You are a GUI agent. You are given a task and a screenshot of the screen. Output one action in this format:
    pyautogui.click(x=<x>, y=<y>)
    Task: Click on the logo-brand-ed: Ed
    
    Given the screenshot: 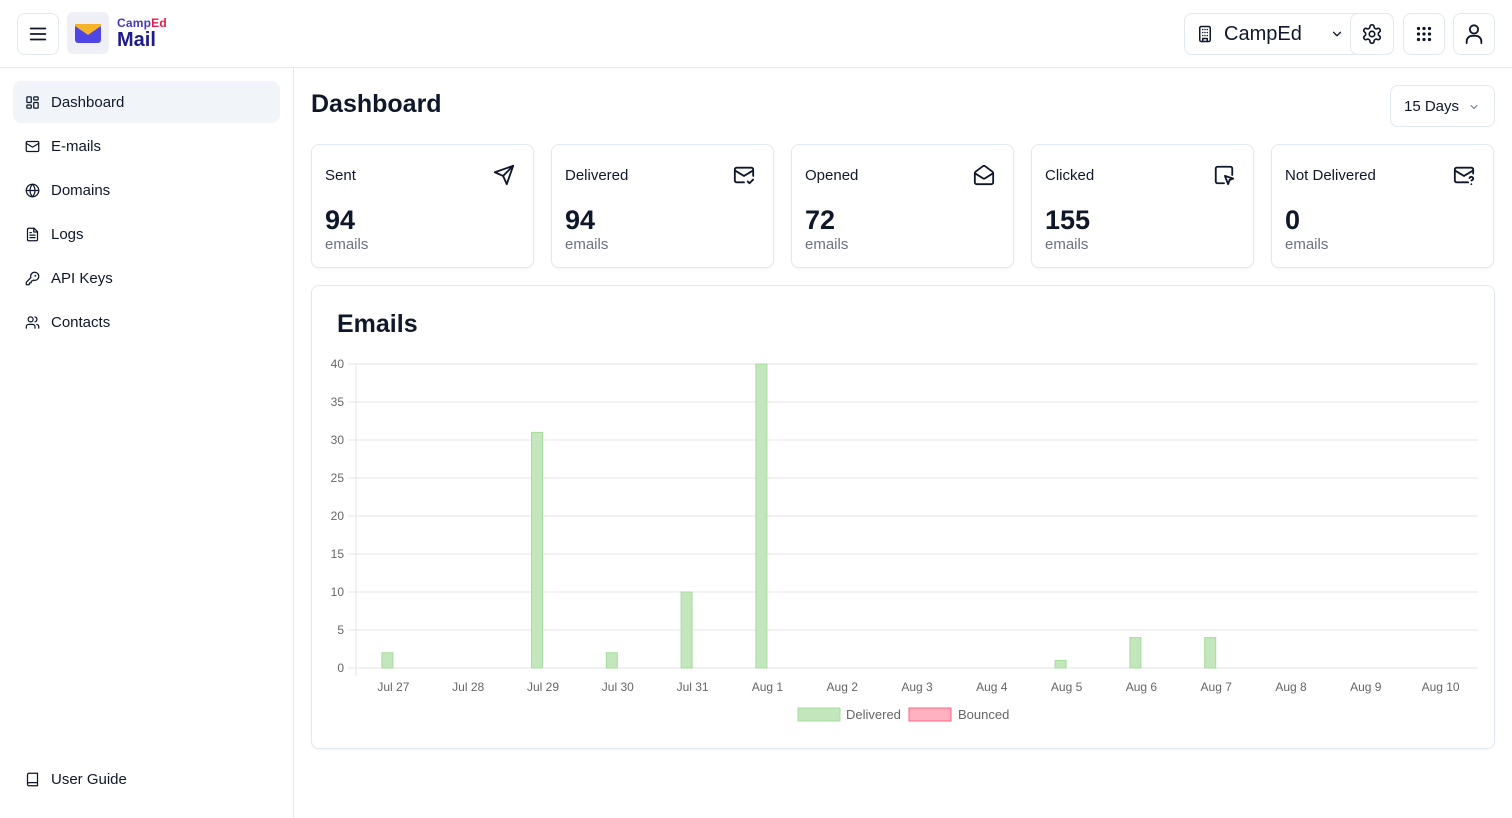 What is the action you would take?
    pyautogui.click(x=159, y=22)
    